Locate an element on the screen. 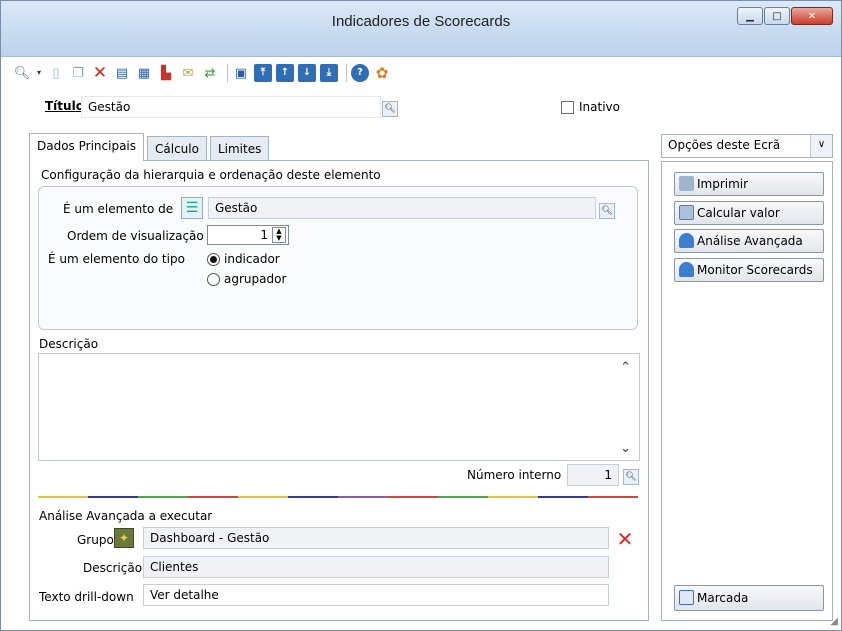 The width and height of the screenshot is (842, 631). calculate-button-label: Calcular valor is located at coordinates (738, 213).